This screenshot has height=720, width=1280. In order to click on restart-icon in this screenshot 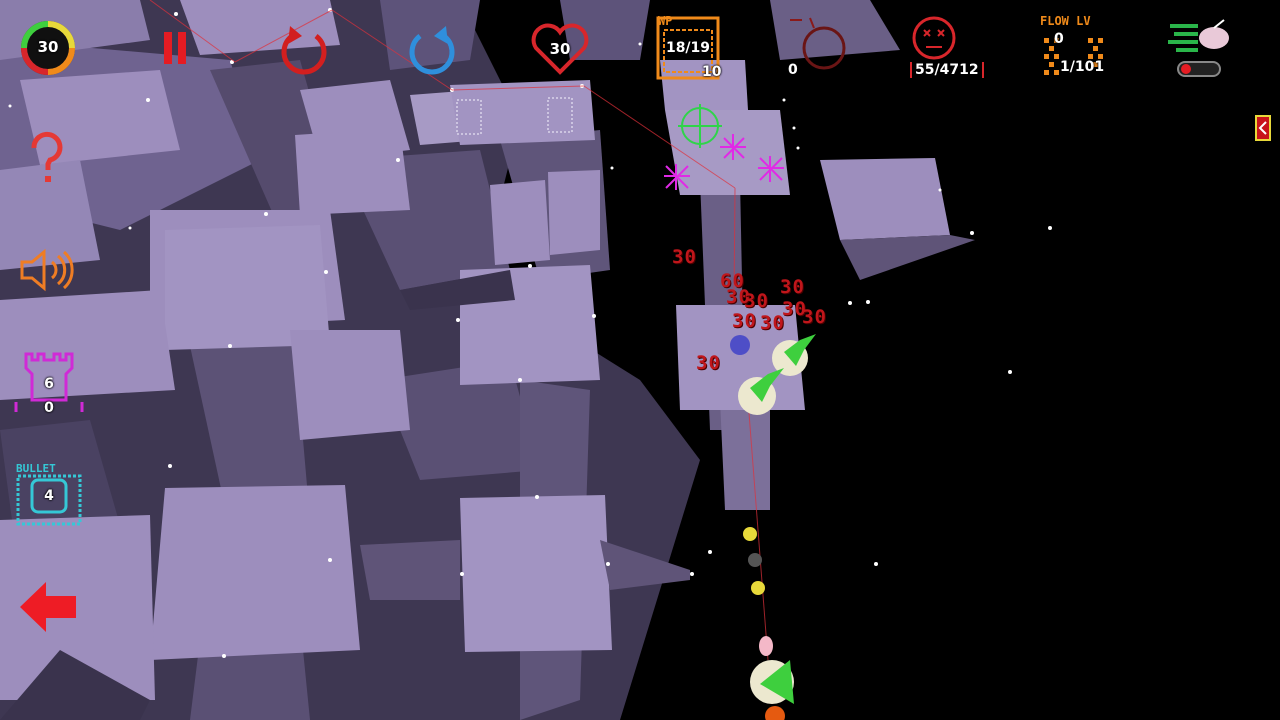, I will do `click(304, 50)`.